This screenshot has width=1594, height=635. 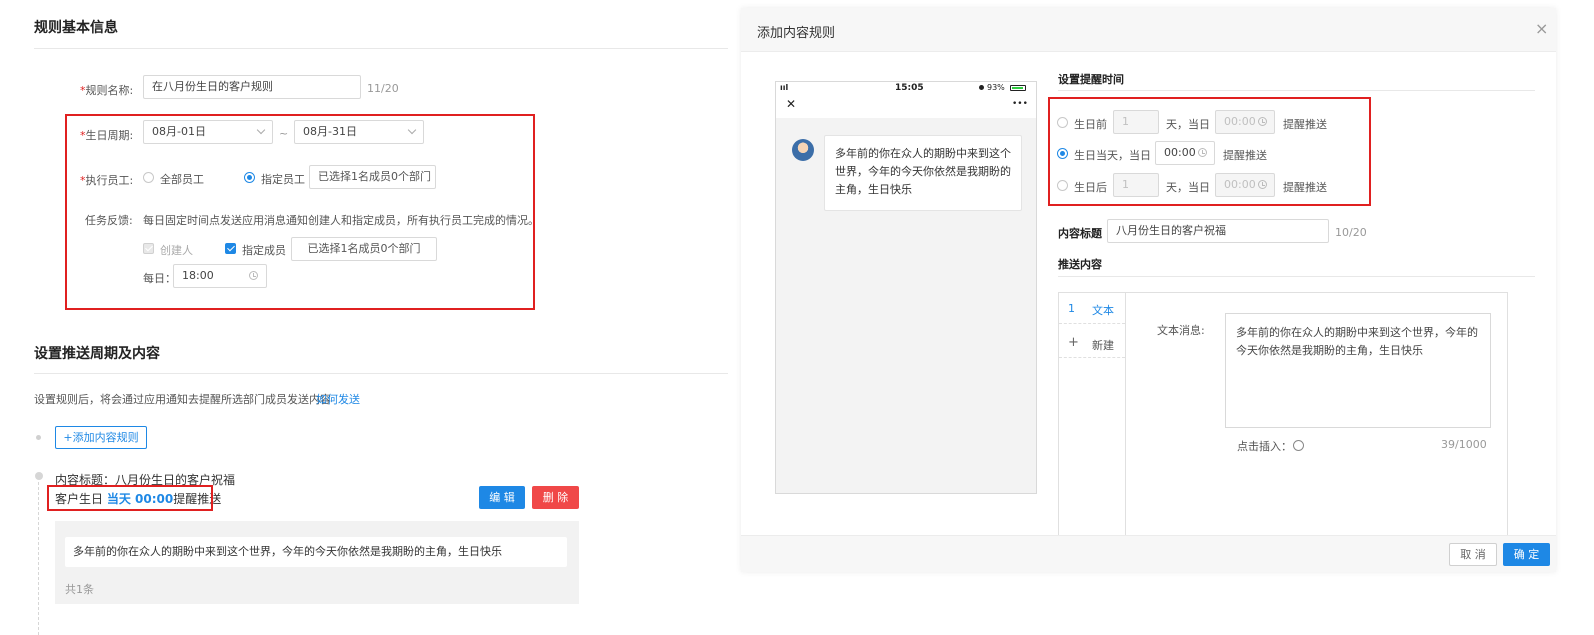 What do you see at coordinates (1103, 310) in the screenshot?
I see `tab-label: 文本` at bounding box center [1103, 310].